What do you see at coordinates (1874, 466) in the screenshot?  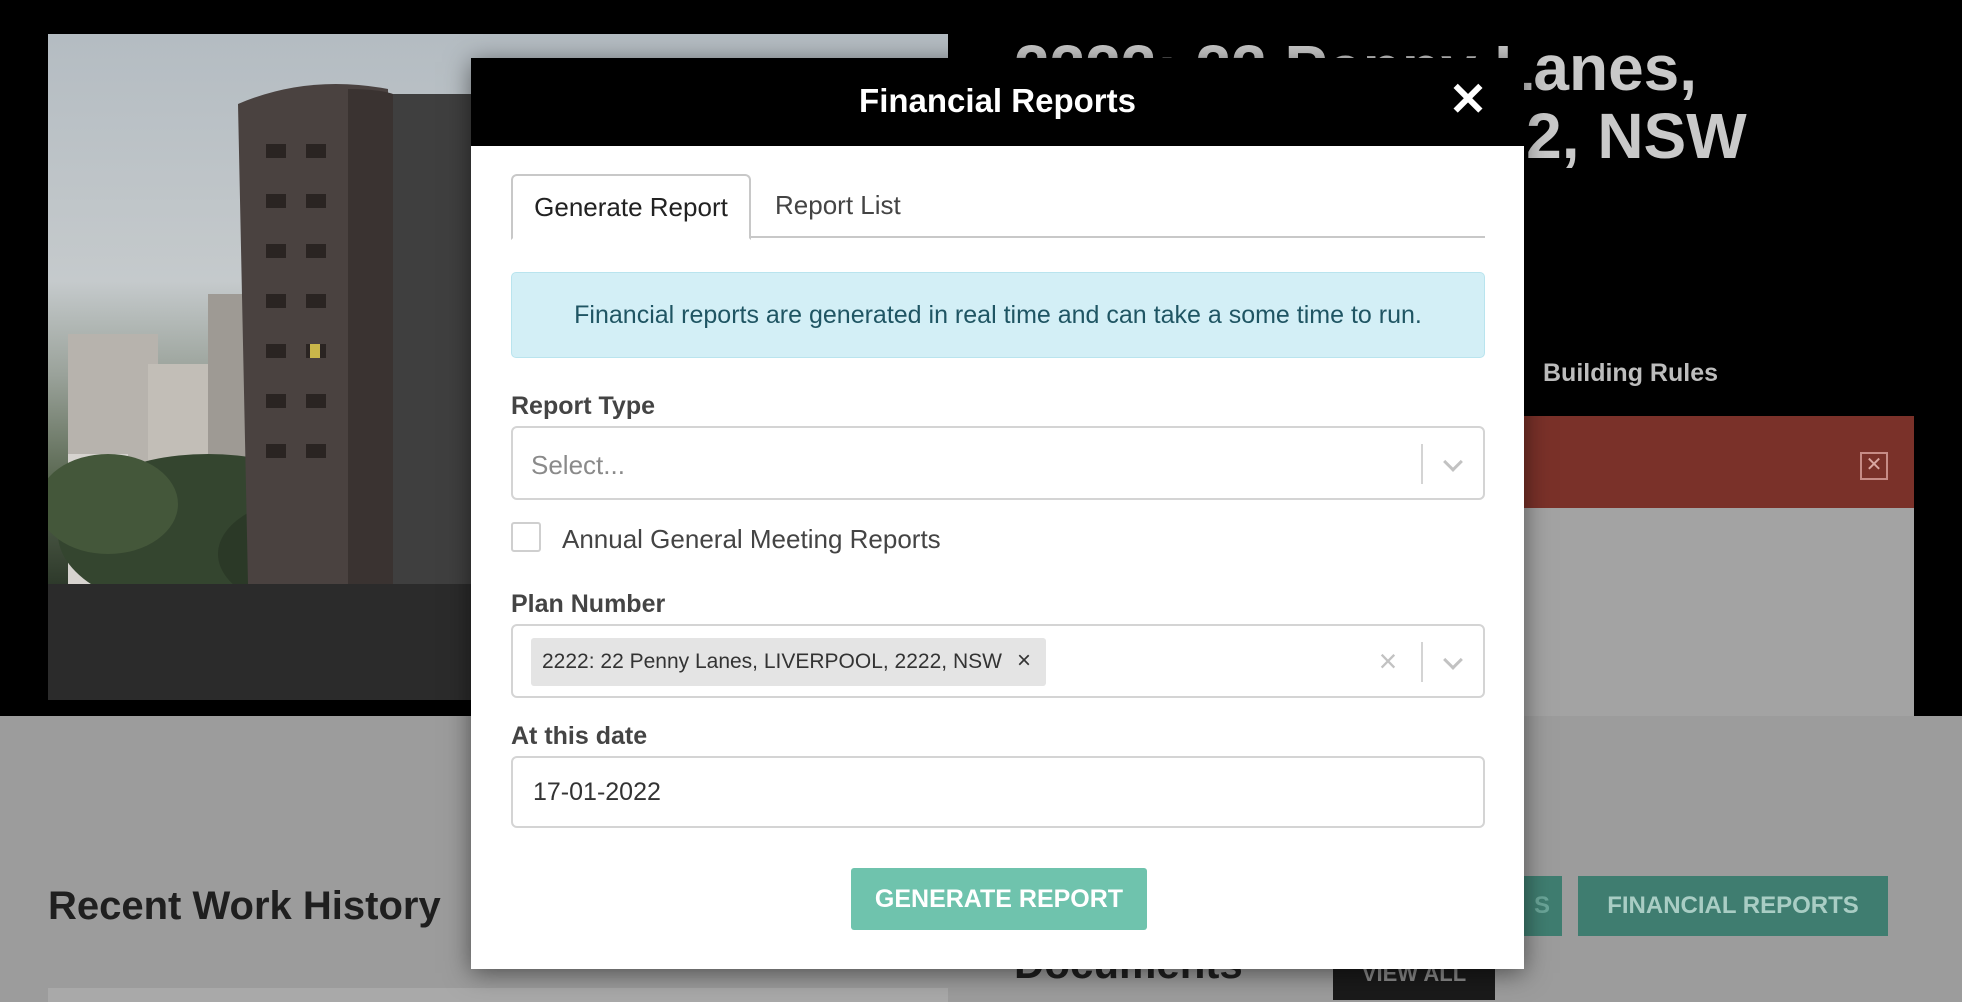 I see `alert-close-icon: ✕` at bounding box center [1874, 466].